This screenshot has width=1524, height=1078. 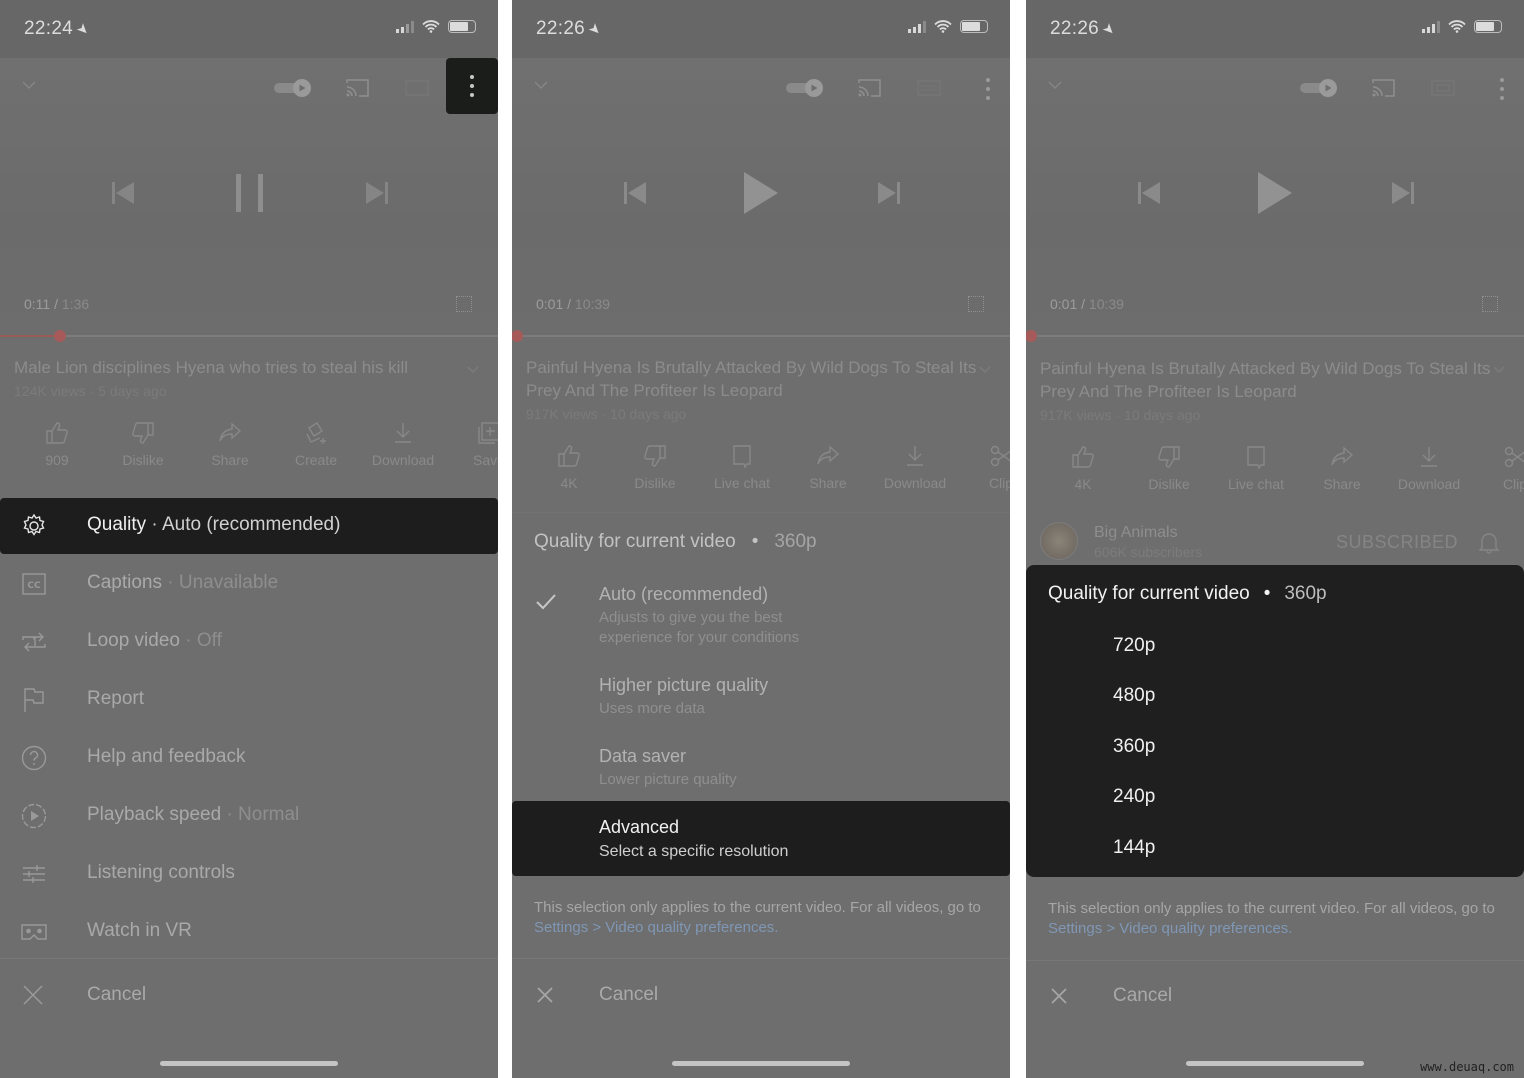 I want to click on menu-item-listening-controls: Listening controls, so click(x=249, y=874).